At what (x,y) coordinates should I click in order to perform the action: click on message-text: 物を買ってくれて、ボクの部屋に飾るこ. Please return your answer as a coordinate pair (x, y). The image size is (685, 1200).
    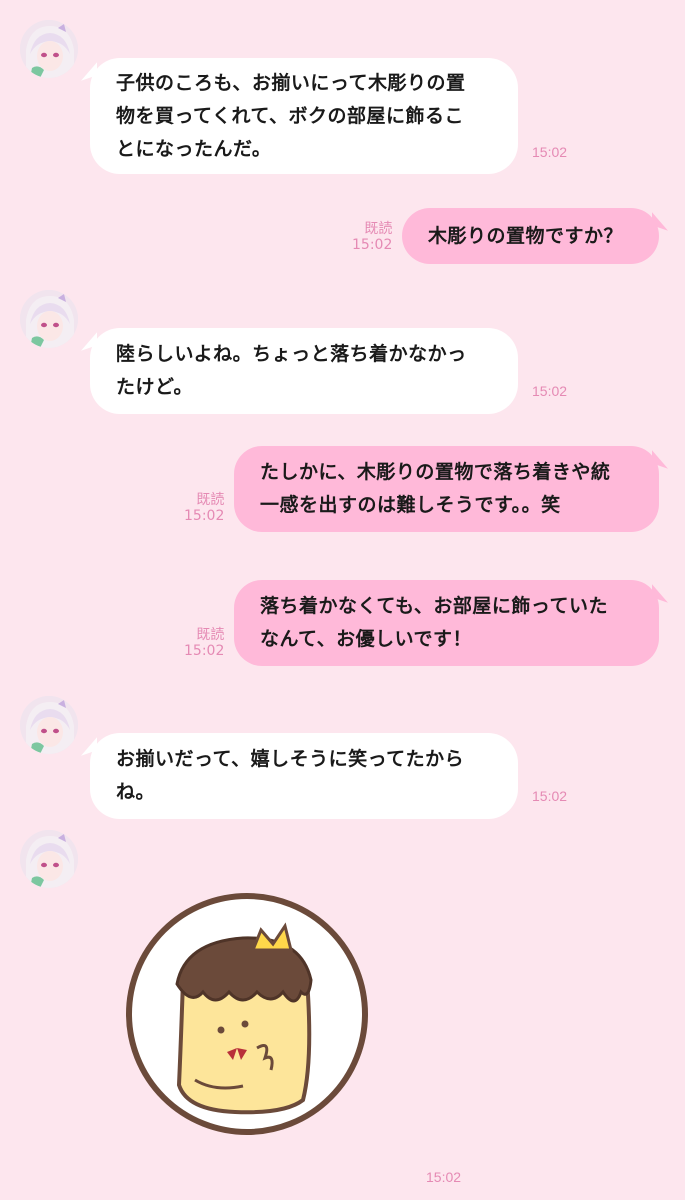
    Looking at the image, I should click on (290, 115).